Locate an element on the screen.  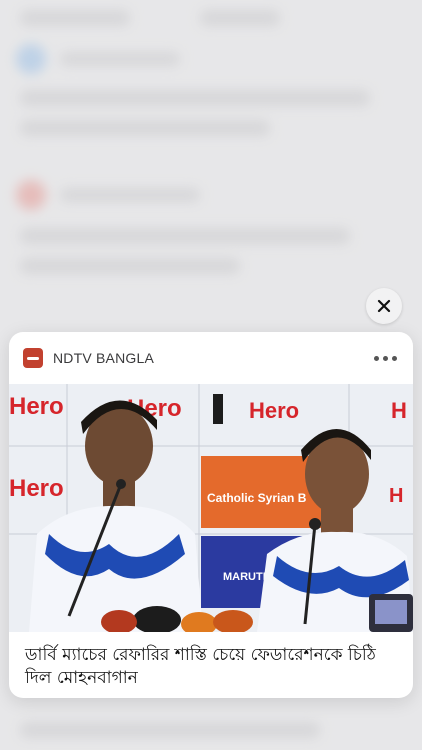
more-options-button is located at coordinates (385, 358).